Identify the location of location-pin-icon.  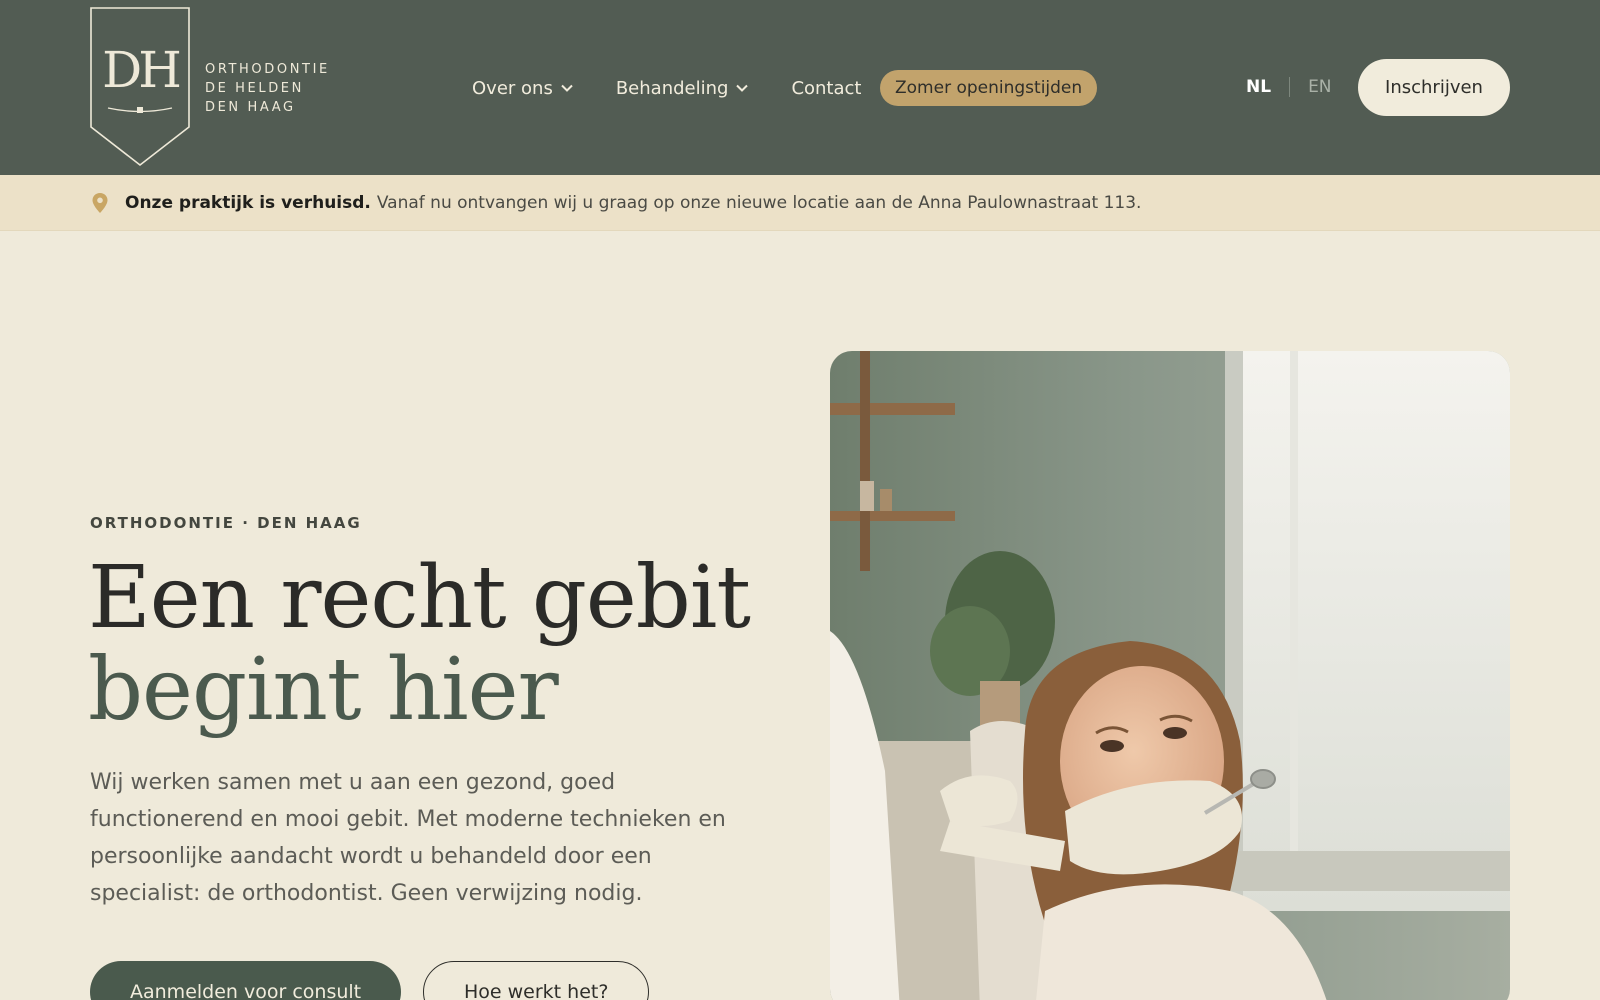
(100, 202).